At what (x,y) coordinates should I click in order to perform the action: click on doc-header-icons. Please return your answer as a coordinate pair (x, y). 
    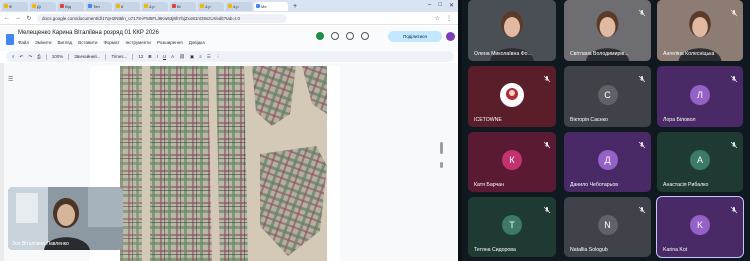
    Looking at the image, I should click on (342, 36).